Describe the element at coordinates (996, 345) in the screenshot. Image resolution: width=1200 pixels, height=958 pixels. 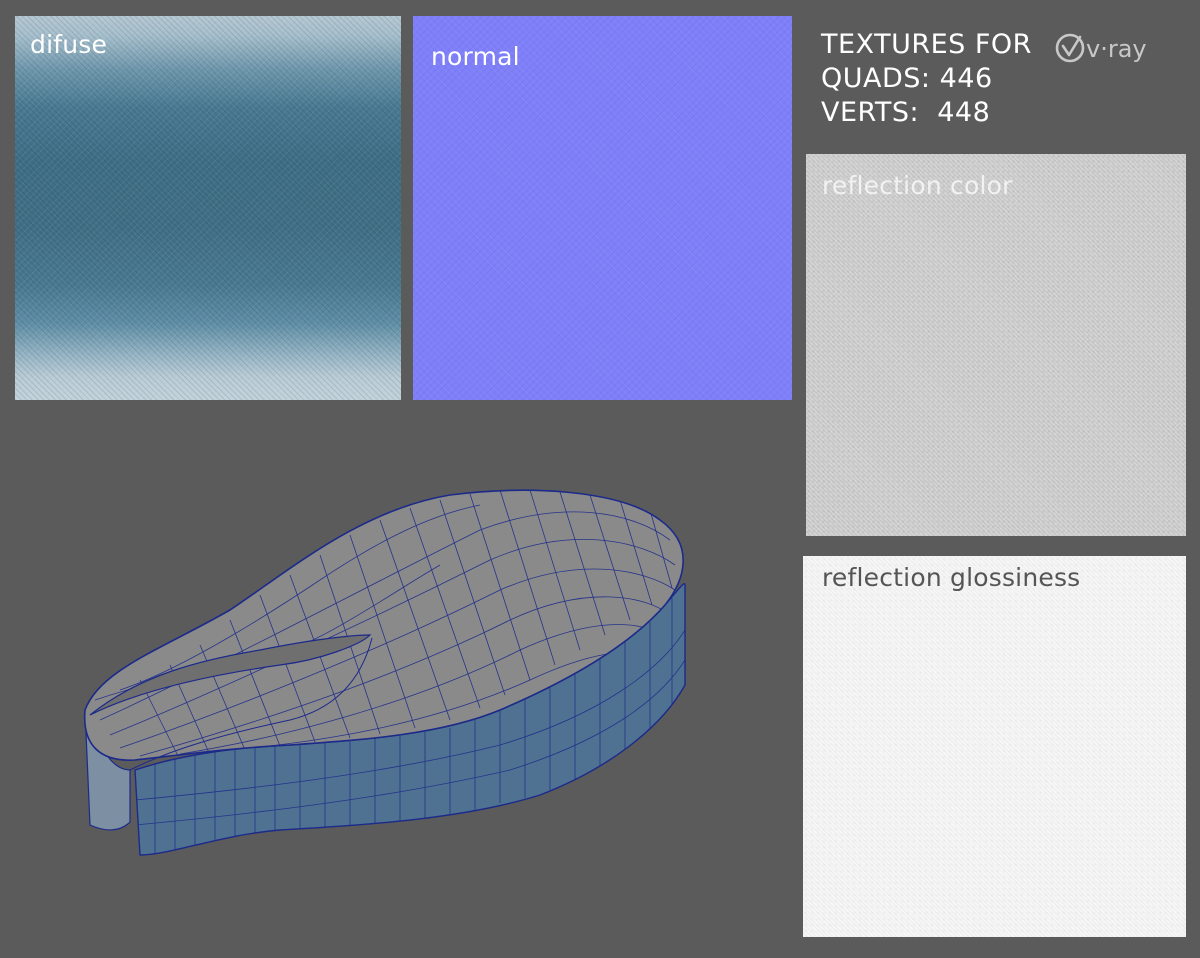
I see `reflection-color-texture-map: reflection color` at that location.